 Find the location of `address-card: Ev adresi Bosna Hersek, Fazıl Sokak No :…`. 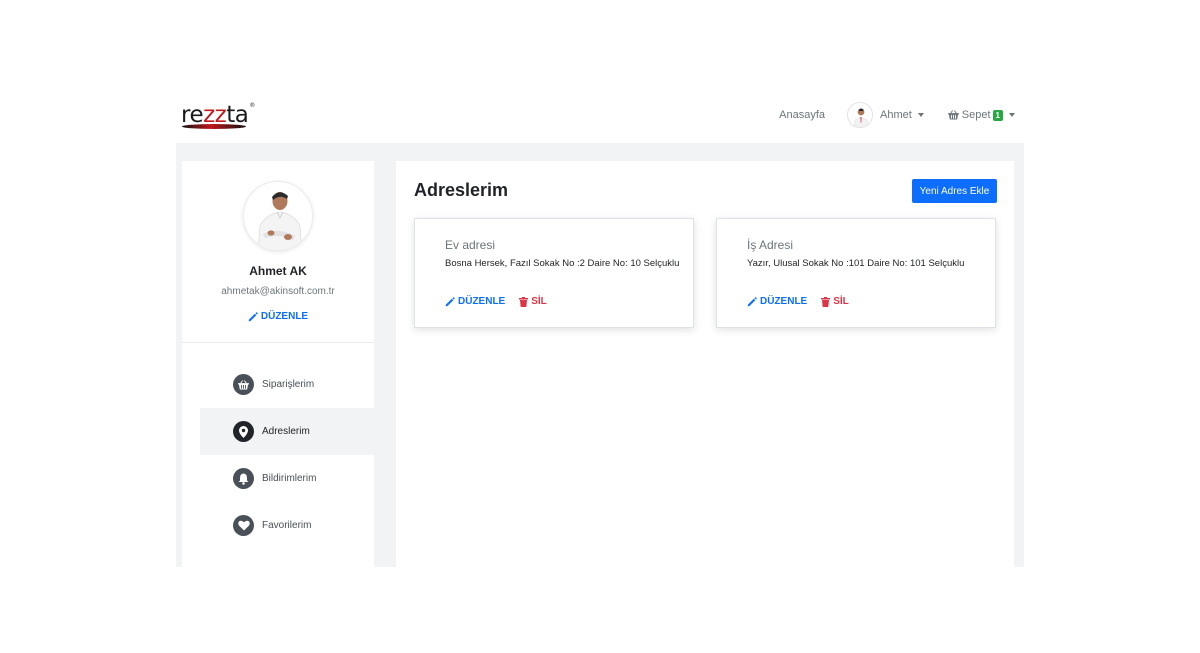

address-card: Ev adresi Bosna Hersek, Fazıl Sokak No :… is located at coordinates (554, 273).